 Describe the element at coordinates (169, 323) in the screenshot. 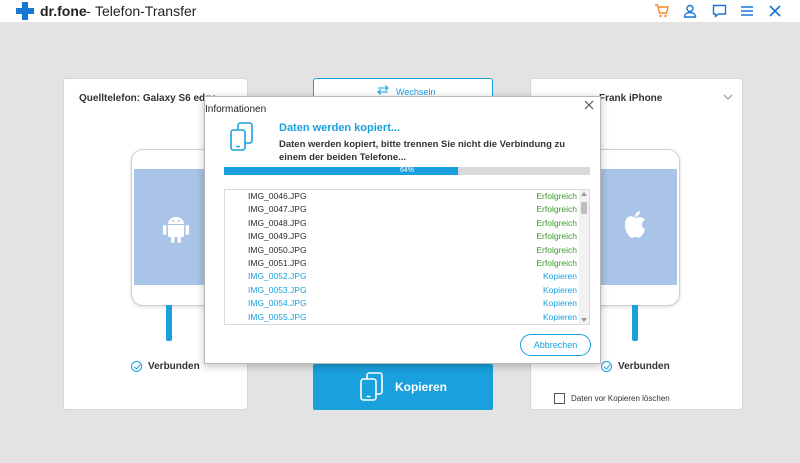

I see `source-phone-cable` at that location.